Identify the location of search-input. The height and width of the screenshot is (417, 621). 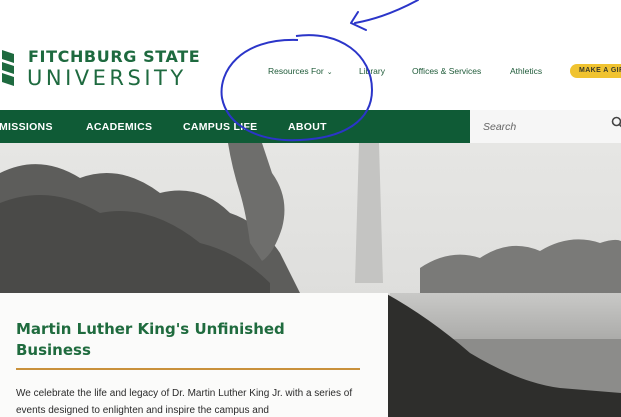
(540, 126).